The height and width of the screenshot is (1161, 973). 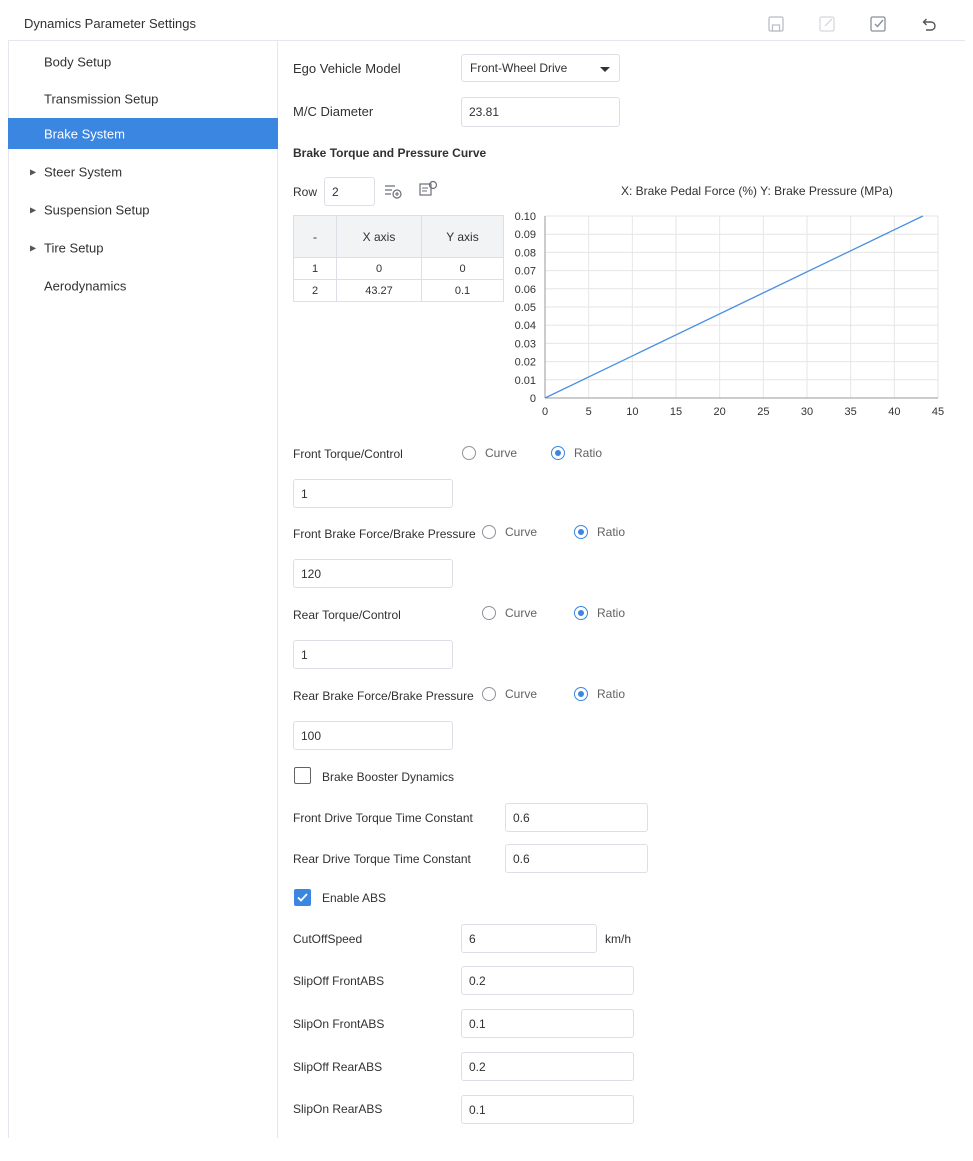 I want to click on x-tick-label: 5, so click(x=589, y=412).